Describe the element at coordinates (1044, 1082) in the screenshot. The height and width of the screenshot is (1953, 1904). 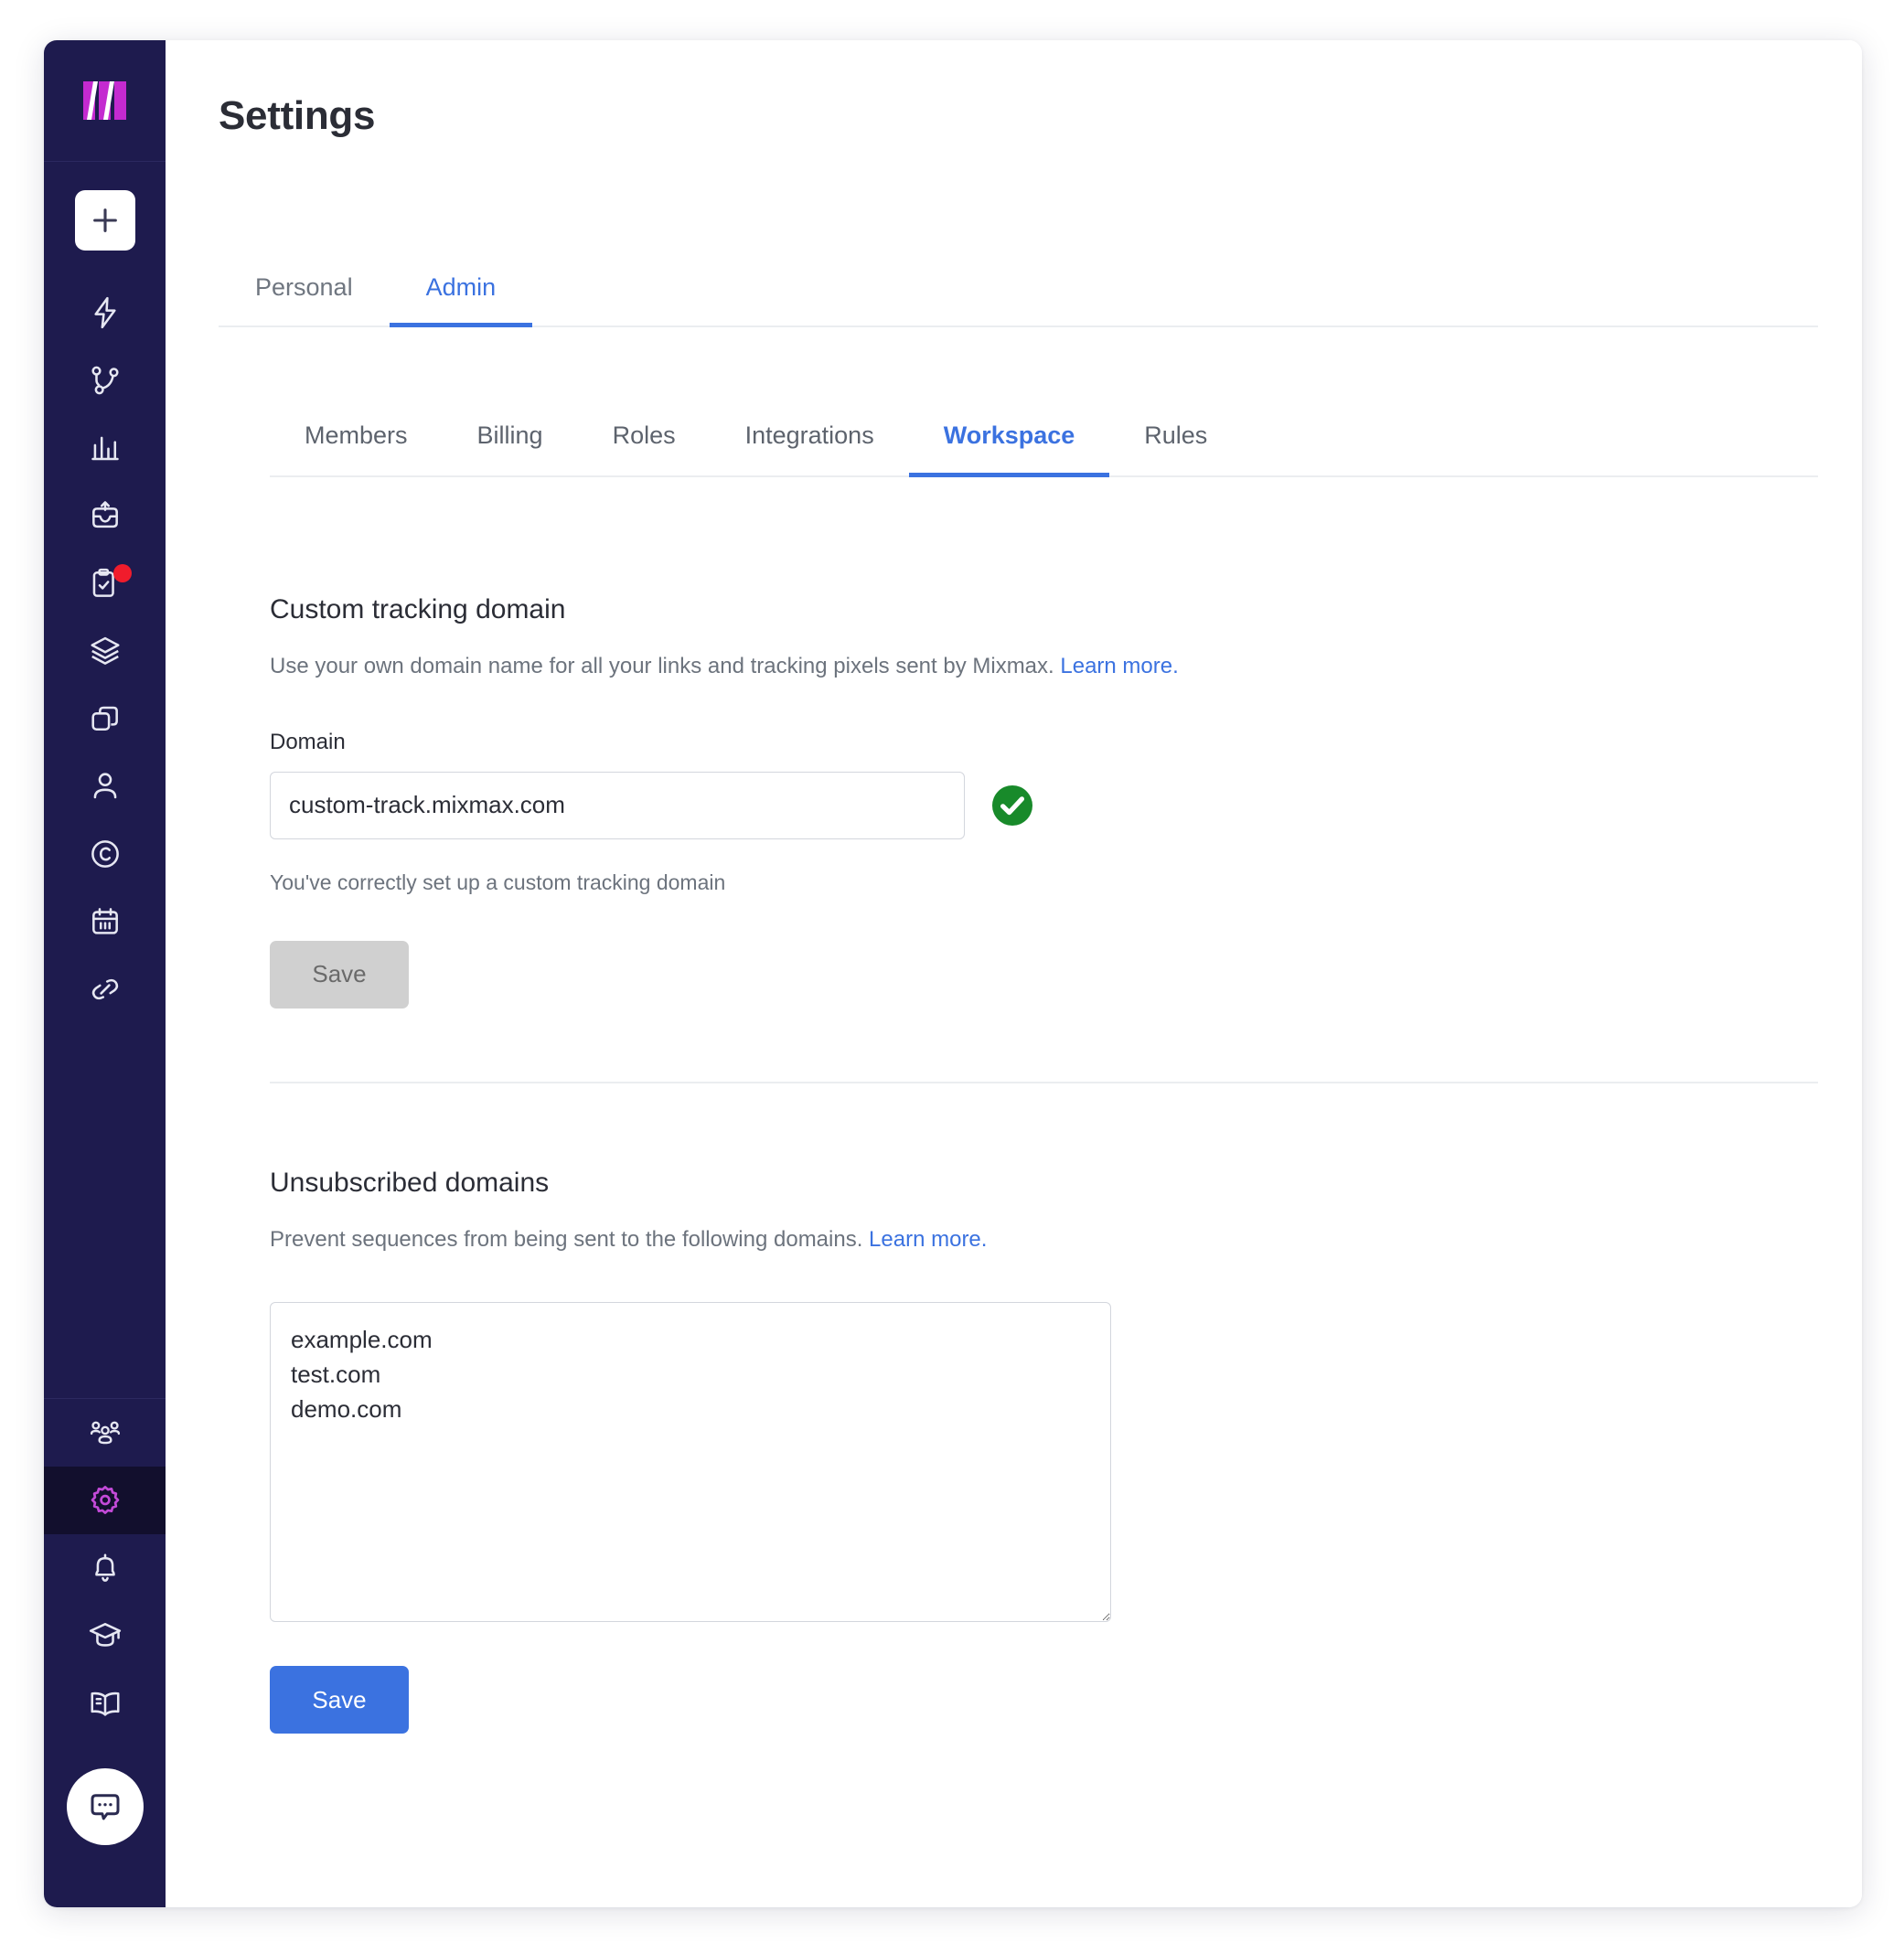
I see `section-divider` at that location.